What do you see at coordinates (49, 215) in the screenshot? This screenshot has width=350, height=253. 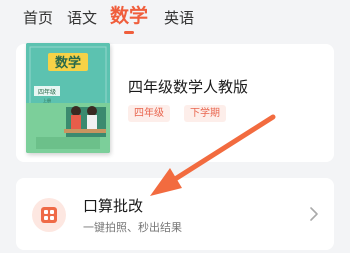 I see `calculator-icon` at bounding box center [49, 215].